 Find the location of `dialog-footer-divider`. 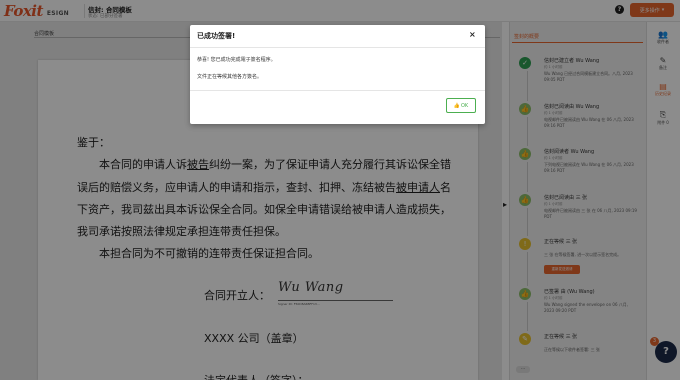

dialog-footer-divider is located at coordinates (337, 90).